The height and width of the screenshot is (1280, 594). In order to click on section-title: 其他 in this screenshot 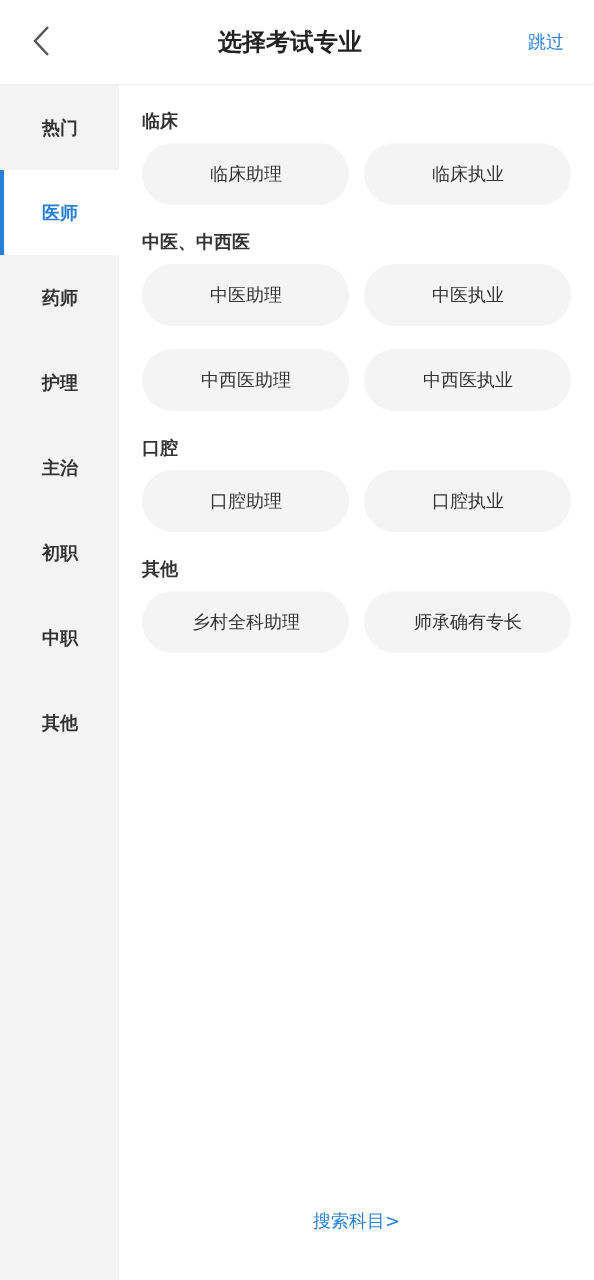, I will do `click(160, 569)`.